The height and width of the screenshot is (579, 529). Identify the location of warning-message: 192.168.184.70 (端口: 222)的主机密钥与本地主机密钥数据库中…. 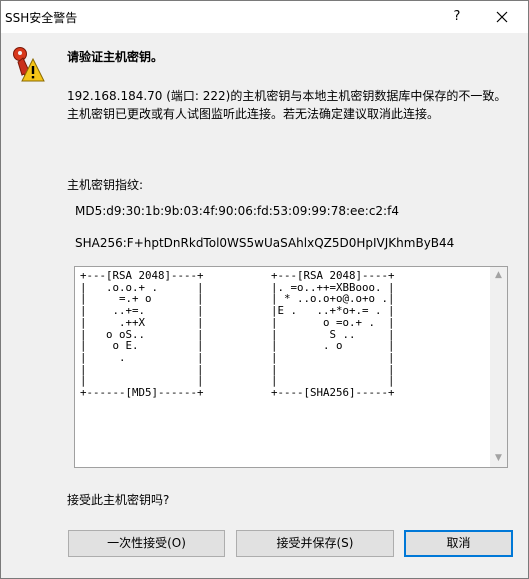
(287, 105).